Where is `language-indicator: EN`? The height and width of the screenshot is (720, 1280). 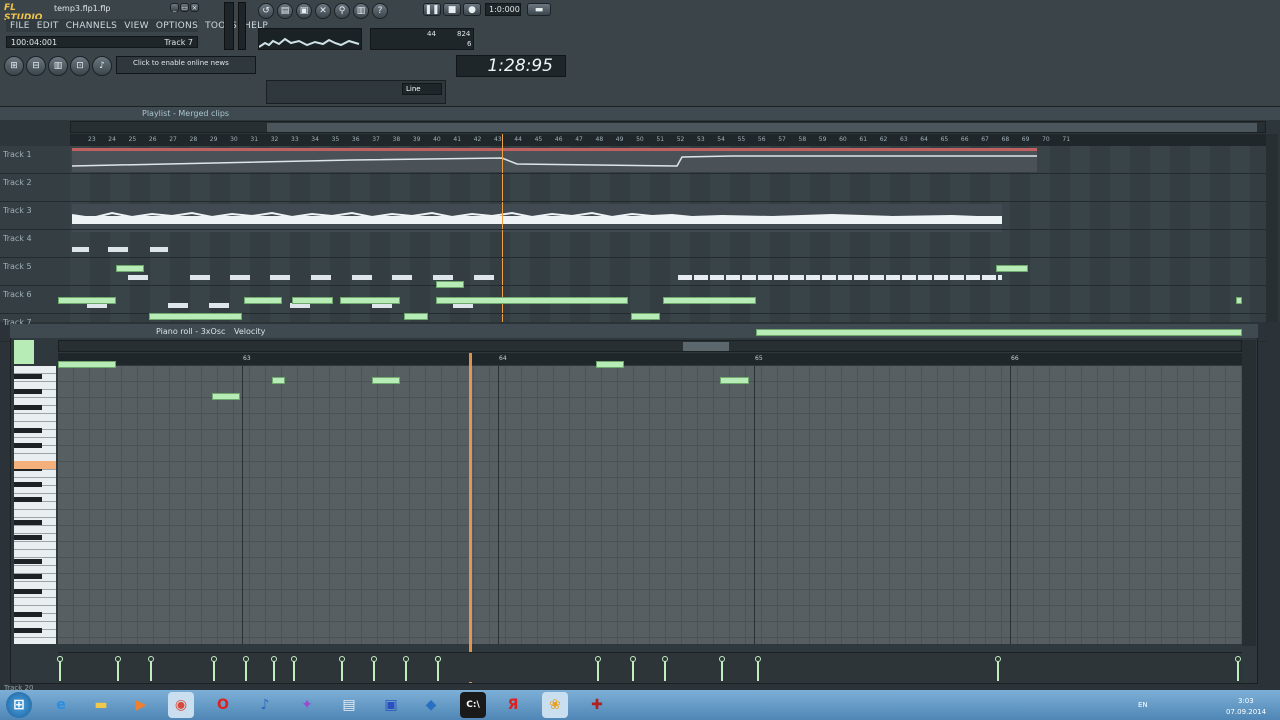 language-indicator: EN is located at coordinates (1143, 705).